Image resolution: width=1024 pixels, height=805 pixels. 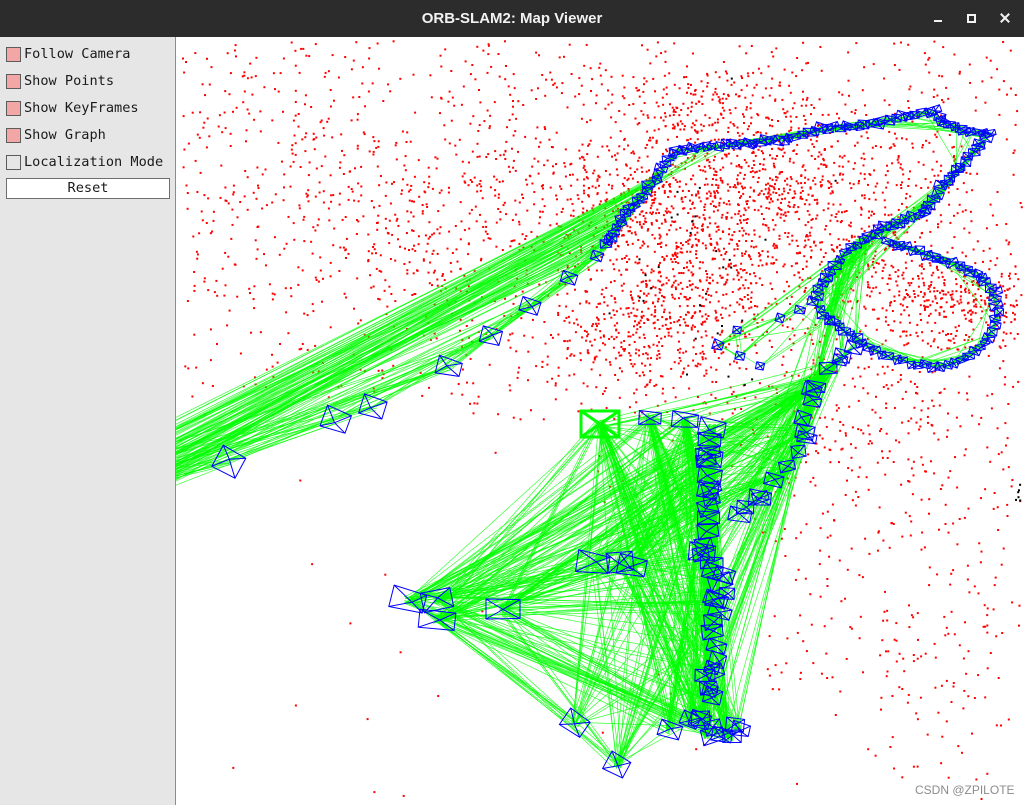 I want to click on graph-edge, so click(x=392, y=347).